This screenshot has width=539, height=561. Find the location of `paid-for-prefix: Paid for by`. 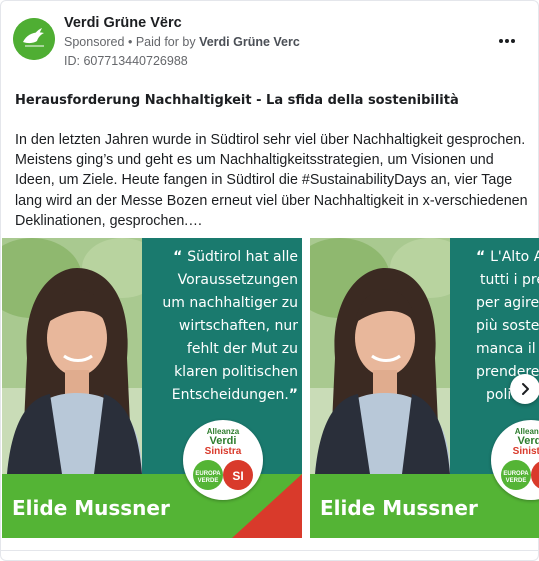

paid-for-prefix: Paid for by is located at coordinates (165, 42).